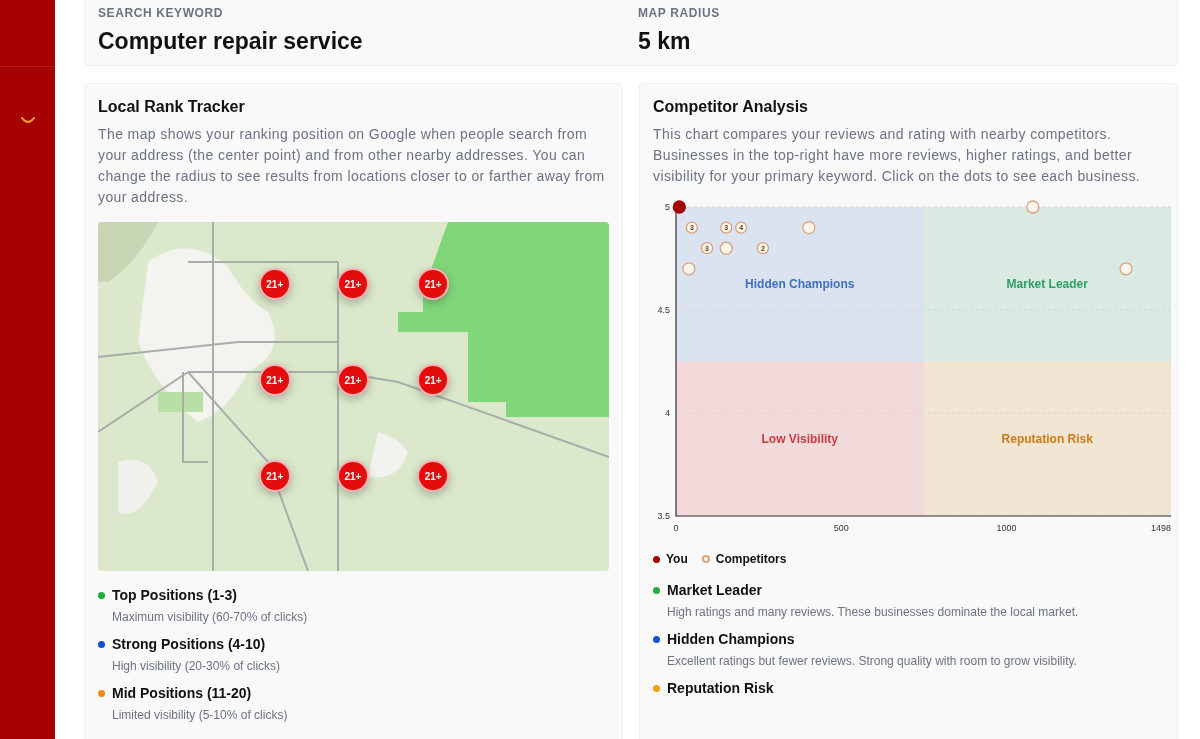  Describe the element at coordinates (841, 528) in the screenshot. I see `x-tick-label: 500` at that location.